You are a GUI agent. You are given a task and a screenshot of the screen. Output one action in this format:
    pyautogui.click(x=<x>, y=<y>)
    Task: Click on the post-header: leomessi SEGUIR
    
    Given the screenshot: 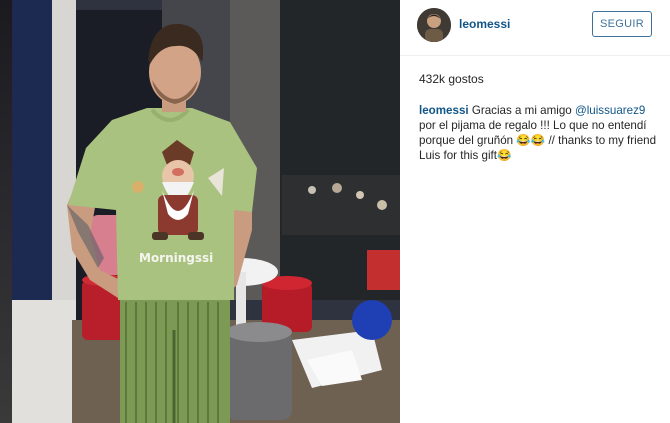 What is the action you would take?
    pyautogui.click(x=535, y=28)
    